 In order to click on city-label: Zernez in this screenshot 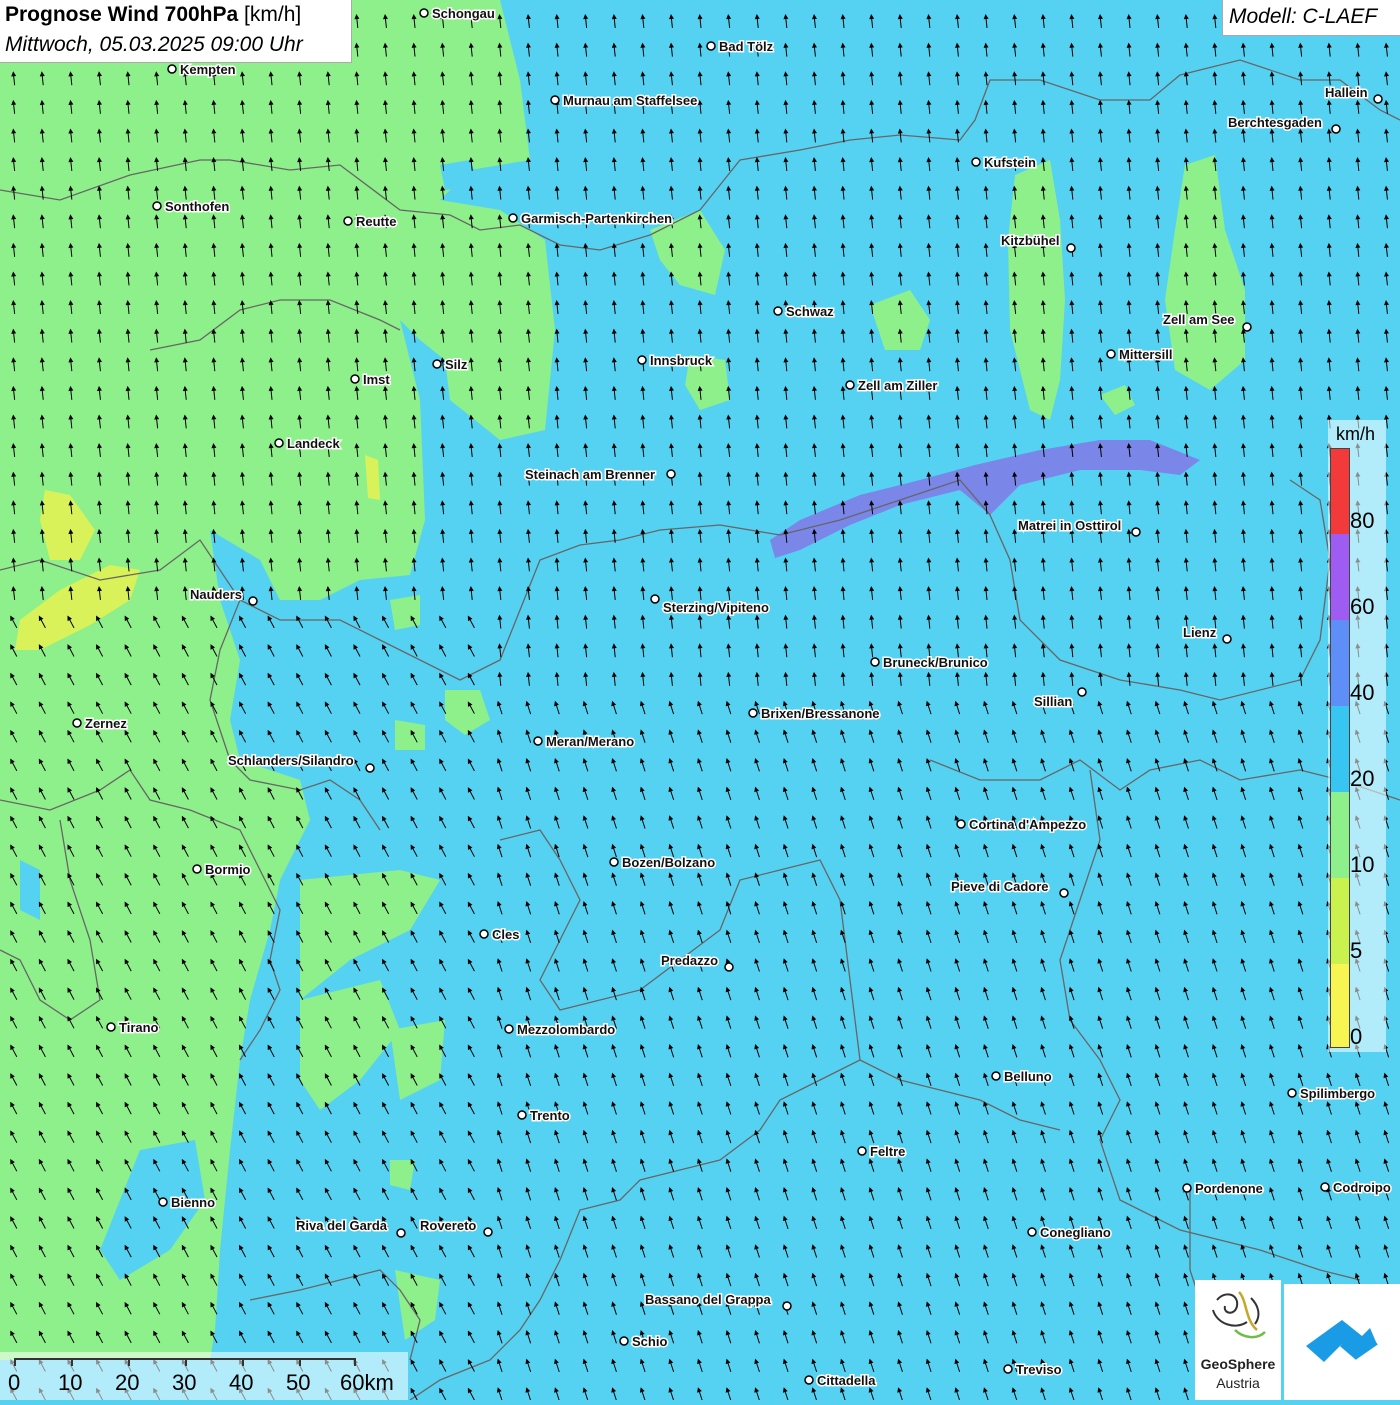, I will do `click(106, 723)`.